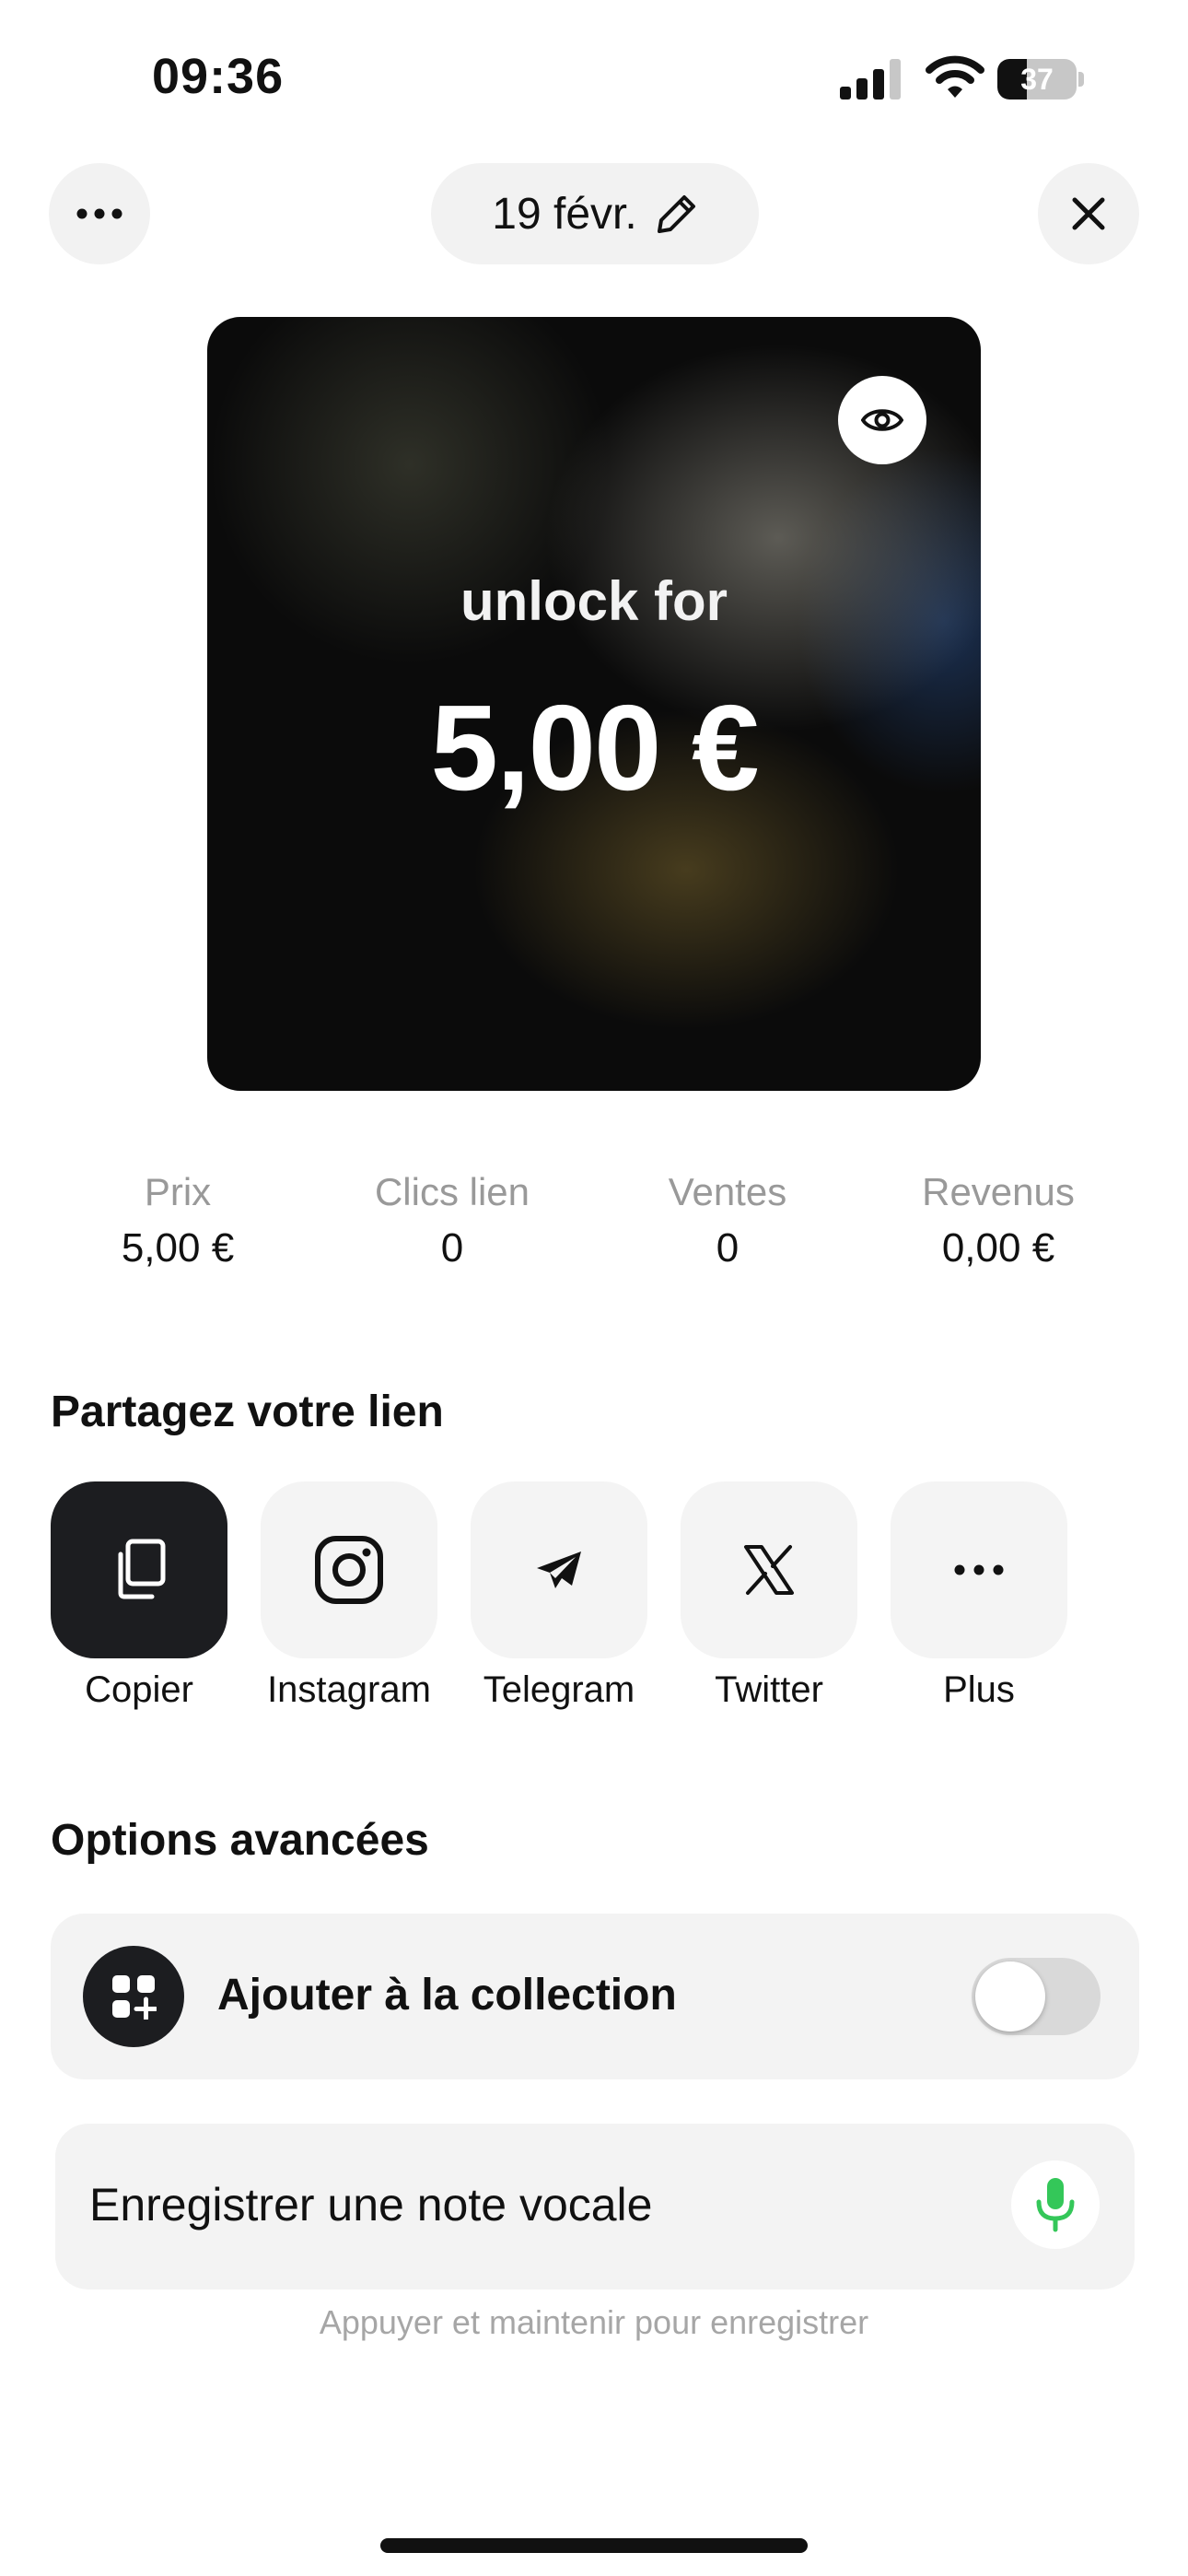  I want to click on share-instagram-label: Instagram, so click(349, 1689).